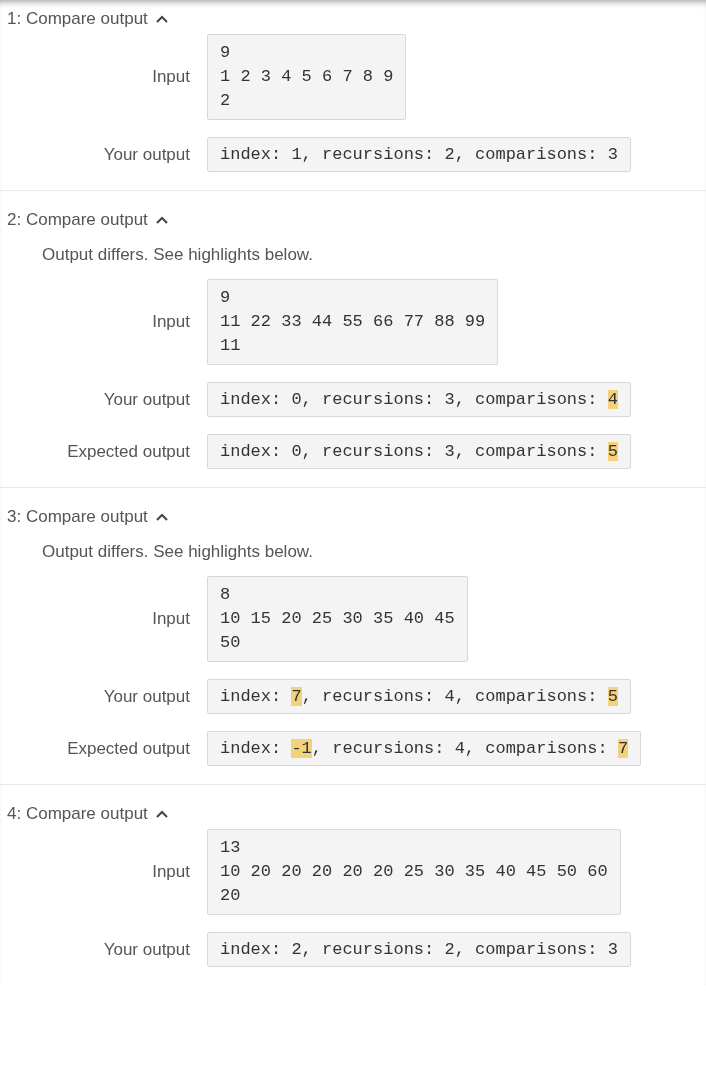 The width and height of the screenshot is (706, 1071). Describe the element at coordinates (77, 517) in the screenshot. I see `section-title: 3: Compare output` at that location.